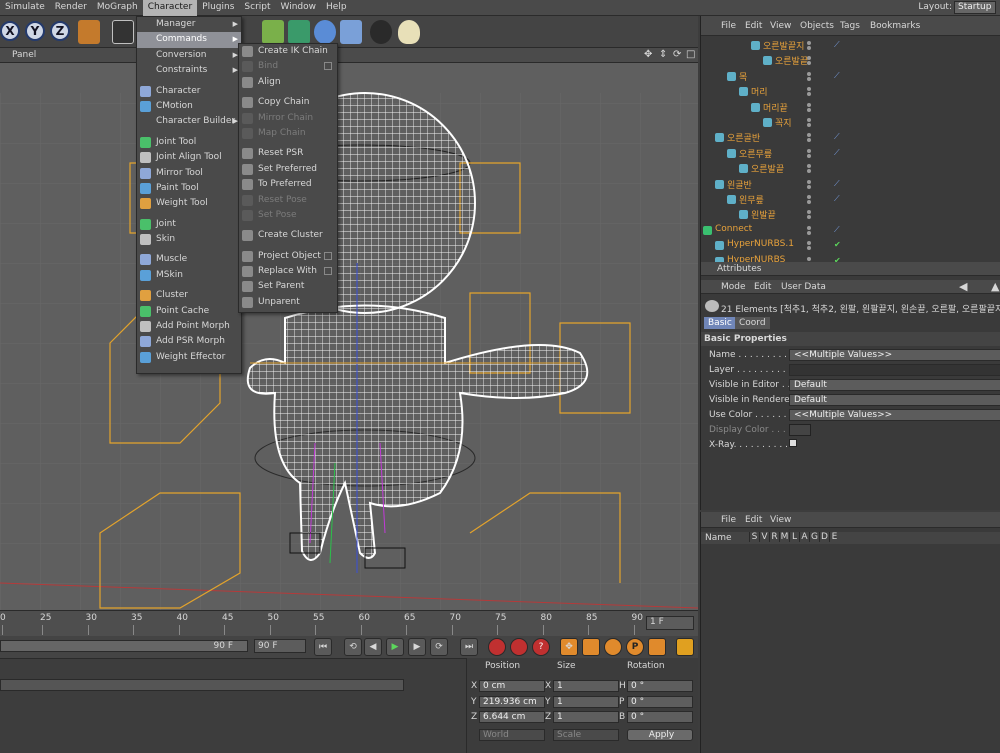  I want to click on command-align: Align, so click(288, 82).